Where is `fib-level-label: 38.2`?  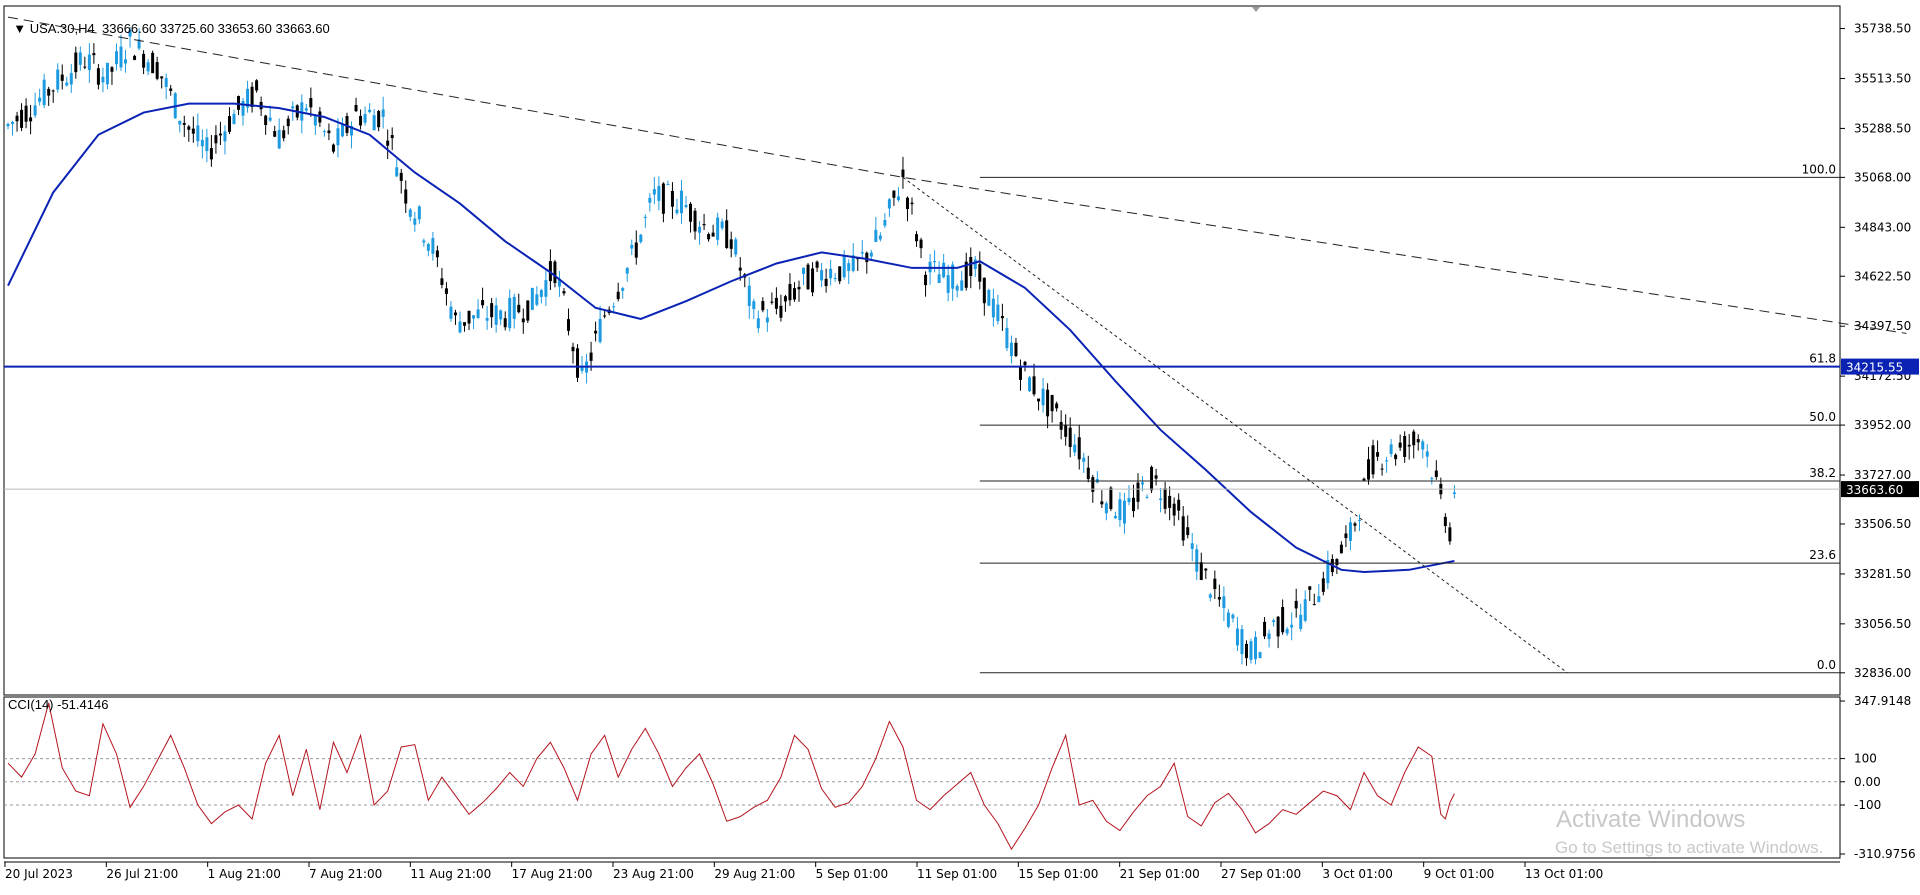
fib-level-label: 38.2 is located at coordinates (1822, 473).